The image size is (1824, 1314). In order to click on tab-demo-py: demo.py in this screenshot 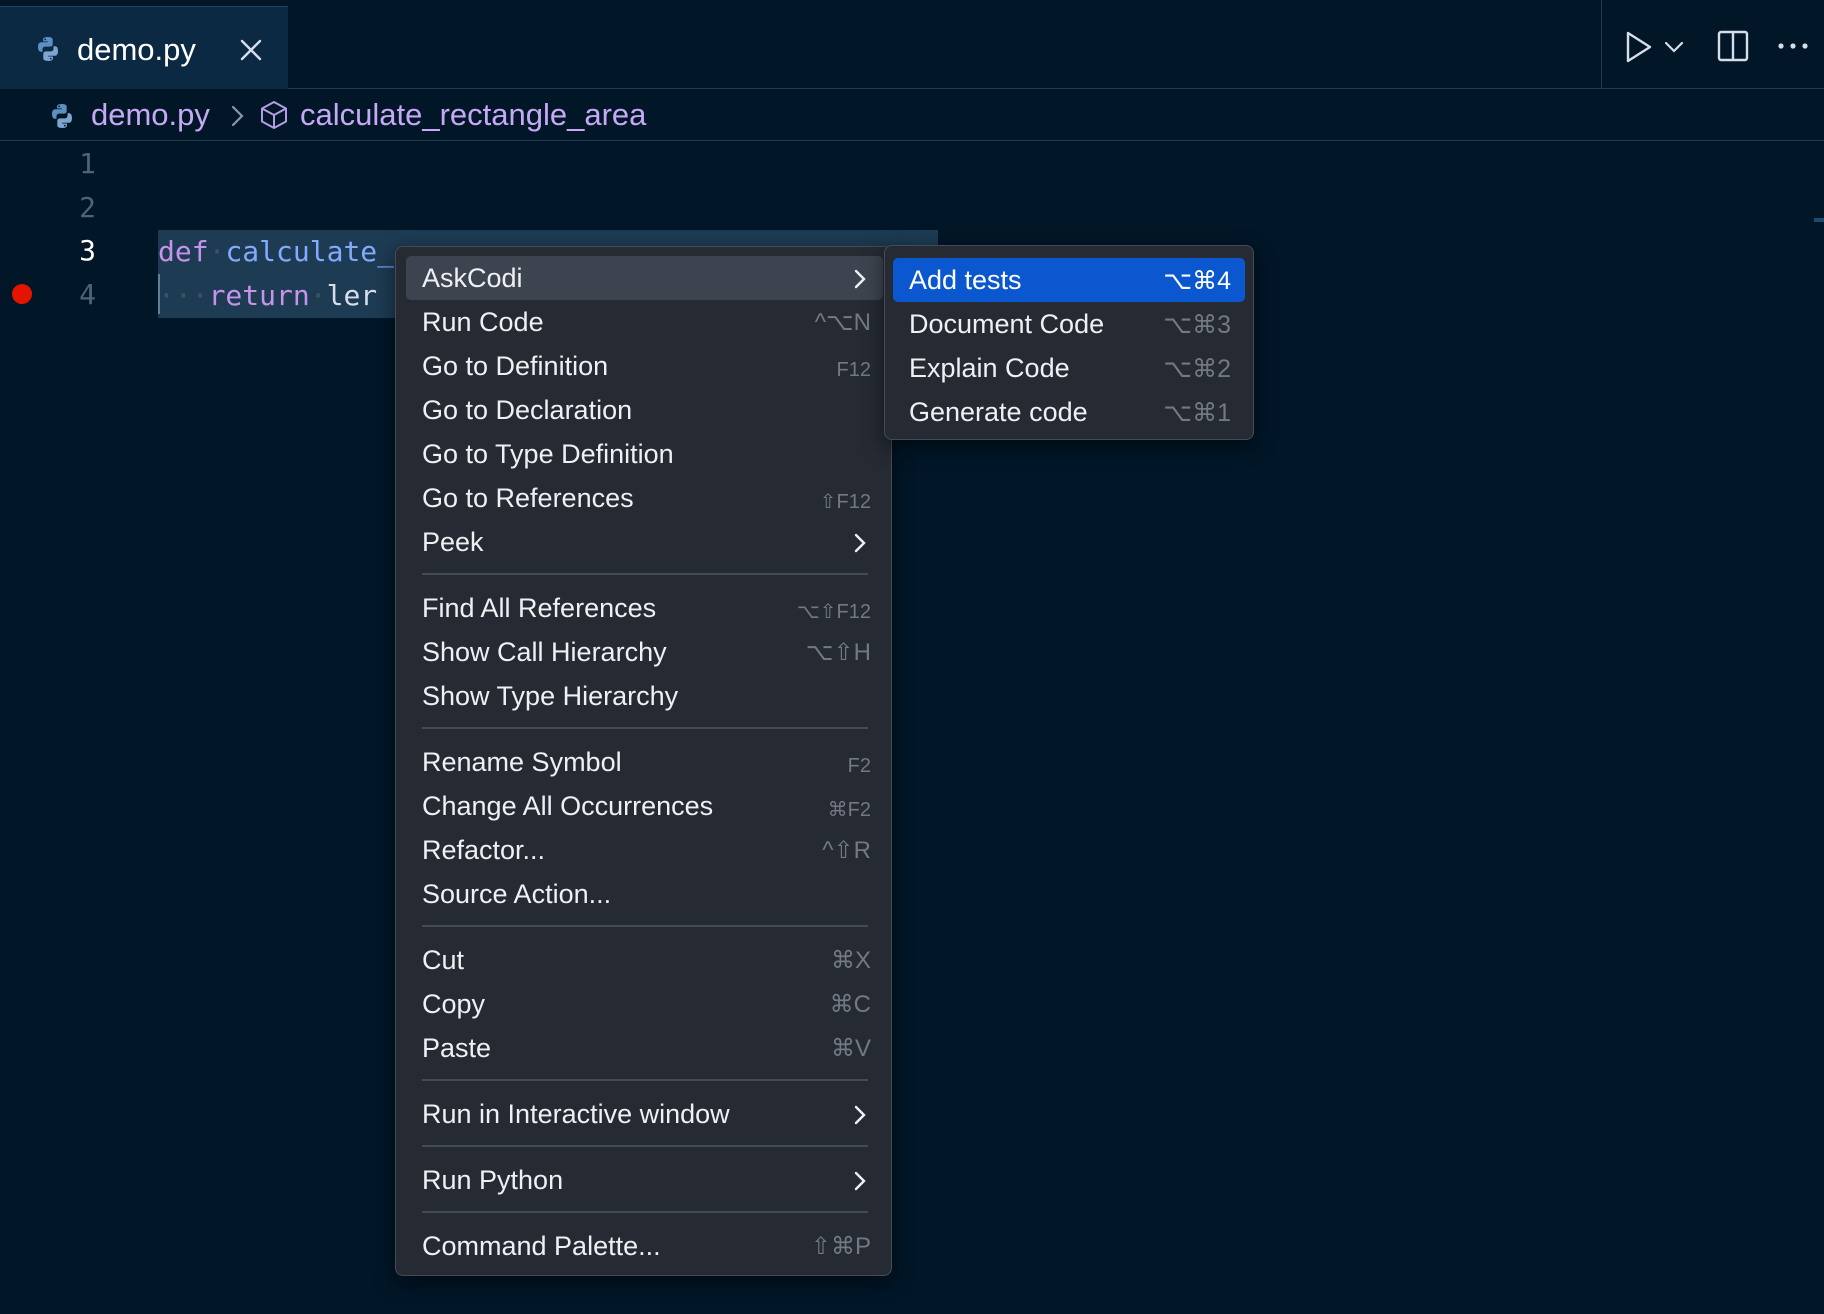, I will do `click(144, 47)`.